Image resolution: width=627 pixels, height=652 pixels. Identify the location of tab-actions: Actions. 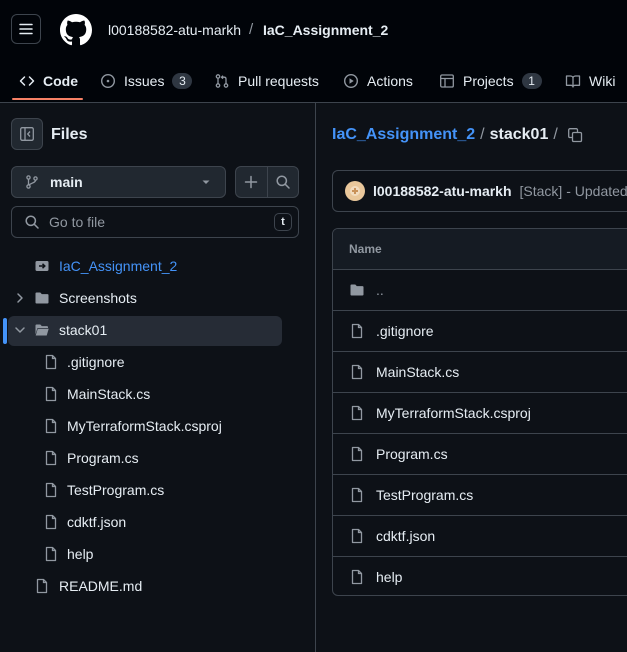
(378, 81).